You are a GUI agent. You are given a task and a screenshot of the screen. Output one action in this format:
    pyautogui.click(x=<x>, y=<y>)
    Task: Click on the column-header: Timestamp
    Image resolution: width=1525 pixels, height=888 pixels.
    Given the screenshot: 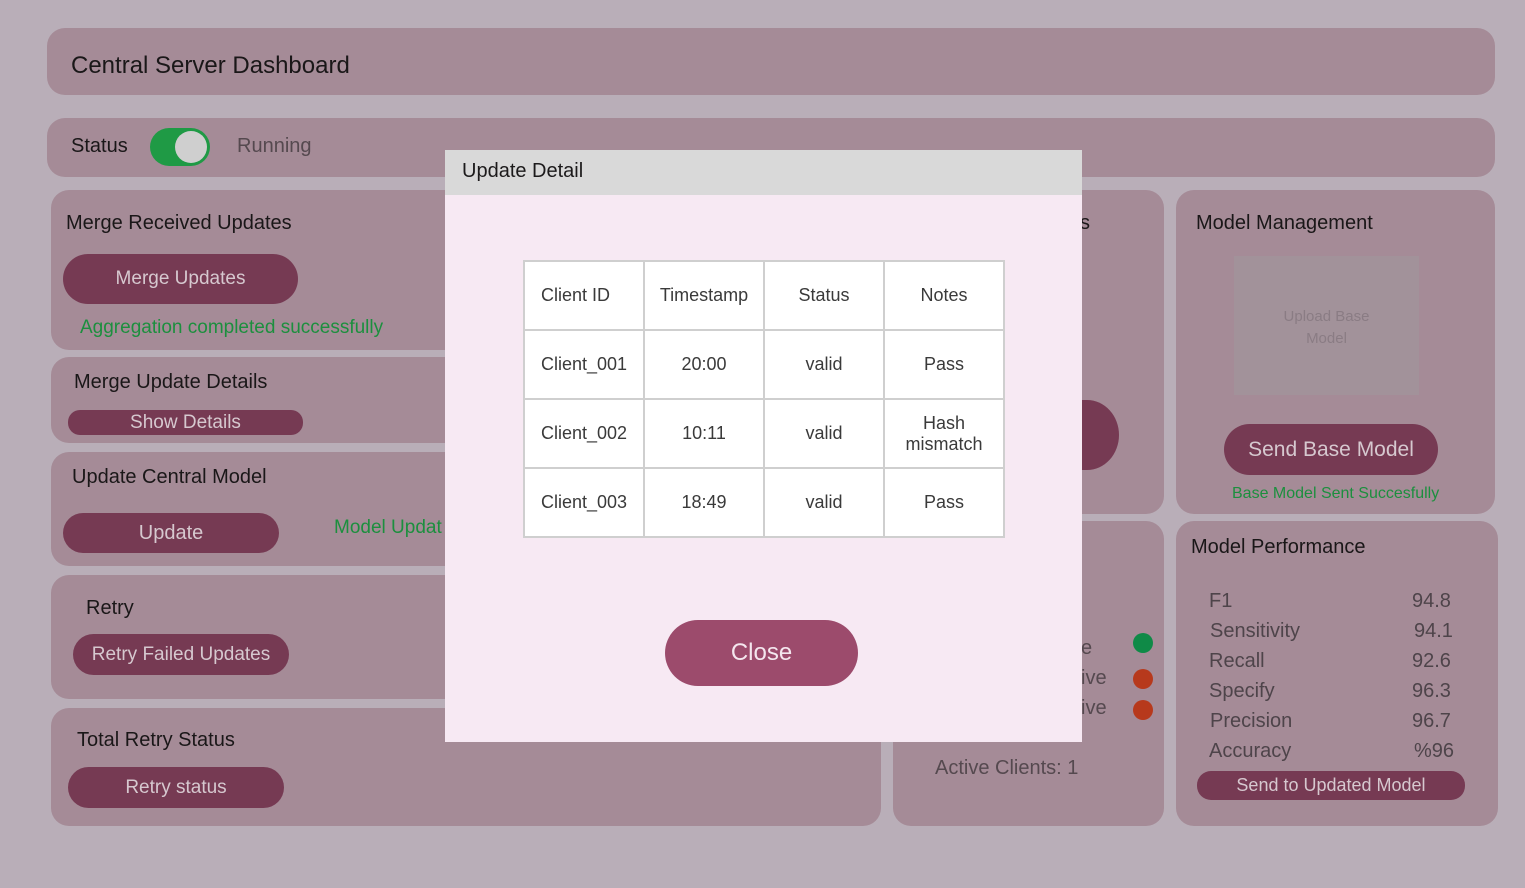 What is the action you would take?
    pyautogui.click(x=704, y=295)
    